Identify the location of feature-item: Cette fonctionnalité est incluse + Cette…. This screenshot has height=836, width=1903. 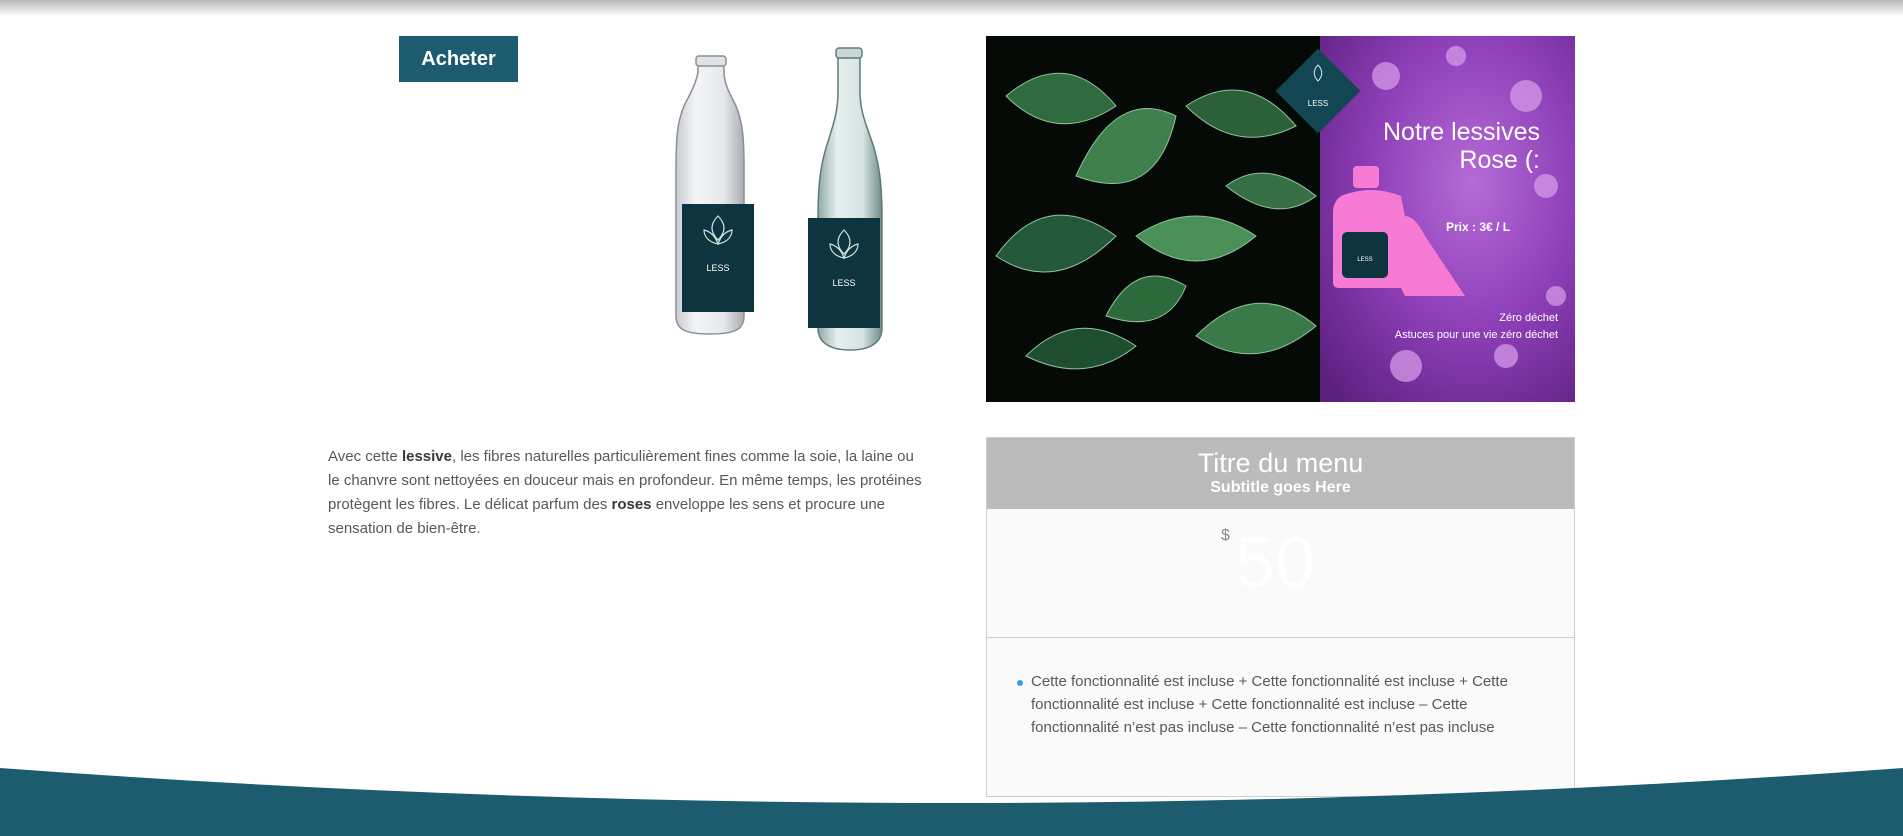
(1280, 704).